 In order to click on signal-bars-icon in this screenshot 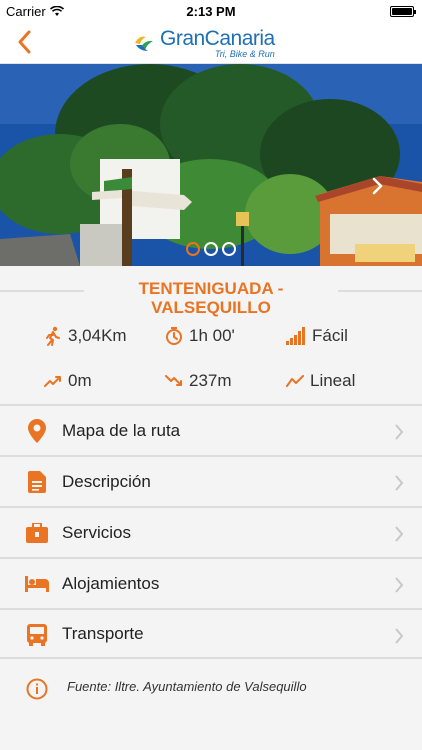, I will do `click(295, 336)`.